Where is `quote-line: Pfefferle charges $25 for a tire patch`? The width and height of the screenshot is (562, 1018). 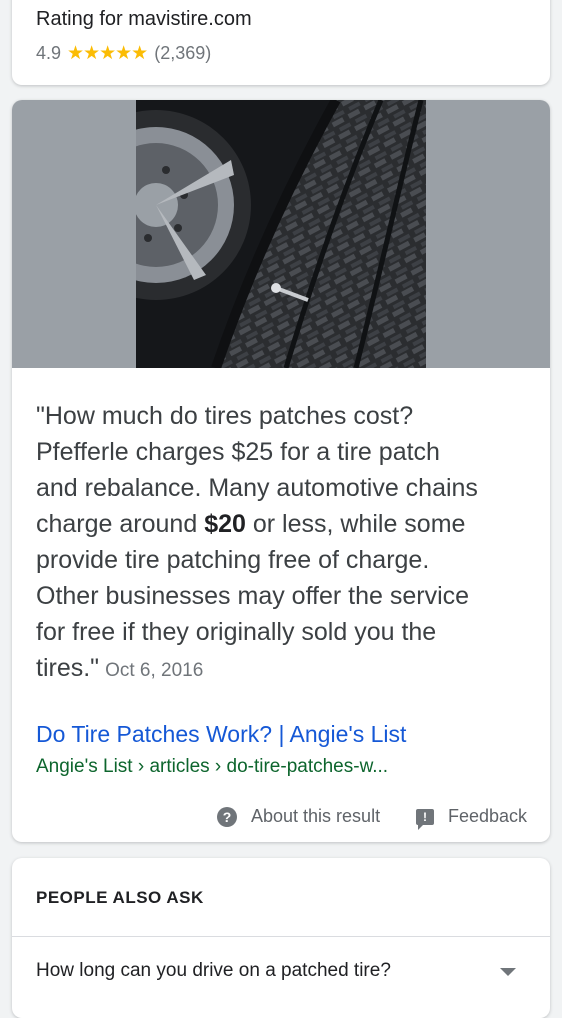 quote-line: Pfefferle charges $25 for a tire patch is located at coordinates (238, 452).